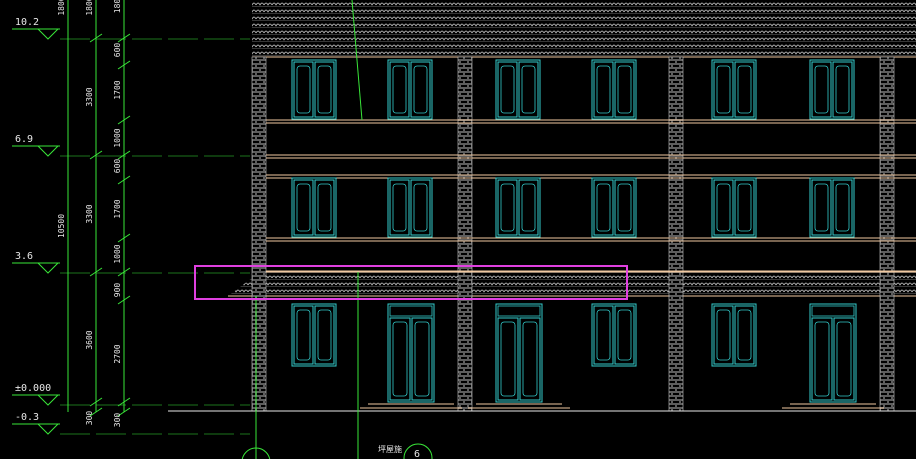  What do you see at coordinates (584, 28) in the screenshot?
I see `roof-tiles-top` at bounding box center [584, 28].